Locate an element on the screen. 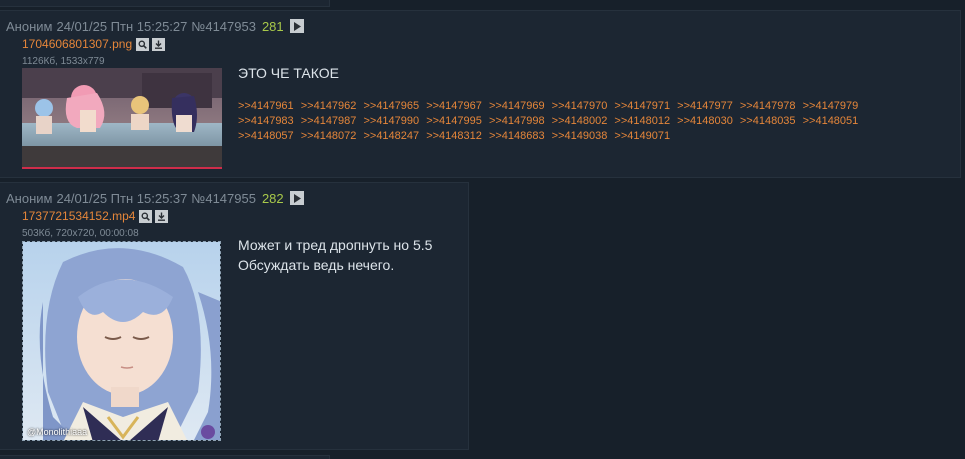  reply-link: >>4147990 is located at coordinates (391, 121).